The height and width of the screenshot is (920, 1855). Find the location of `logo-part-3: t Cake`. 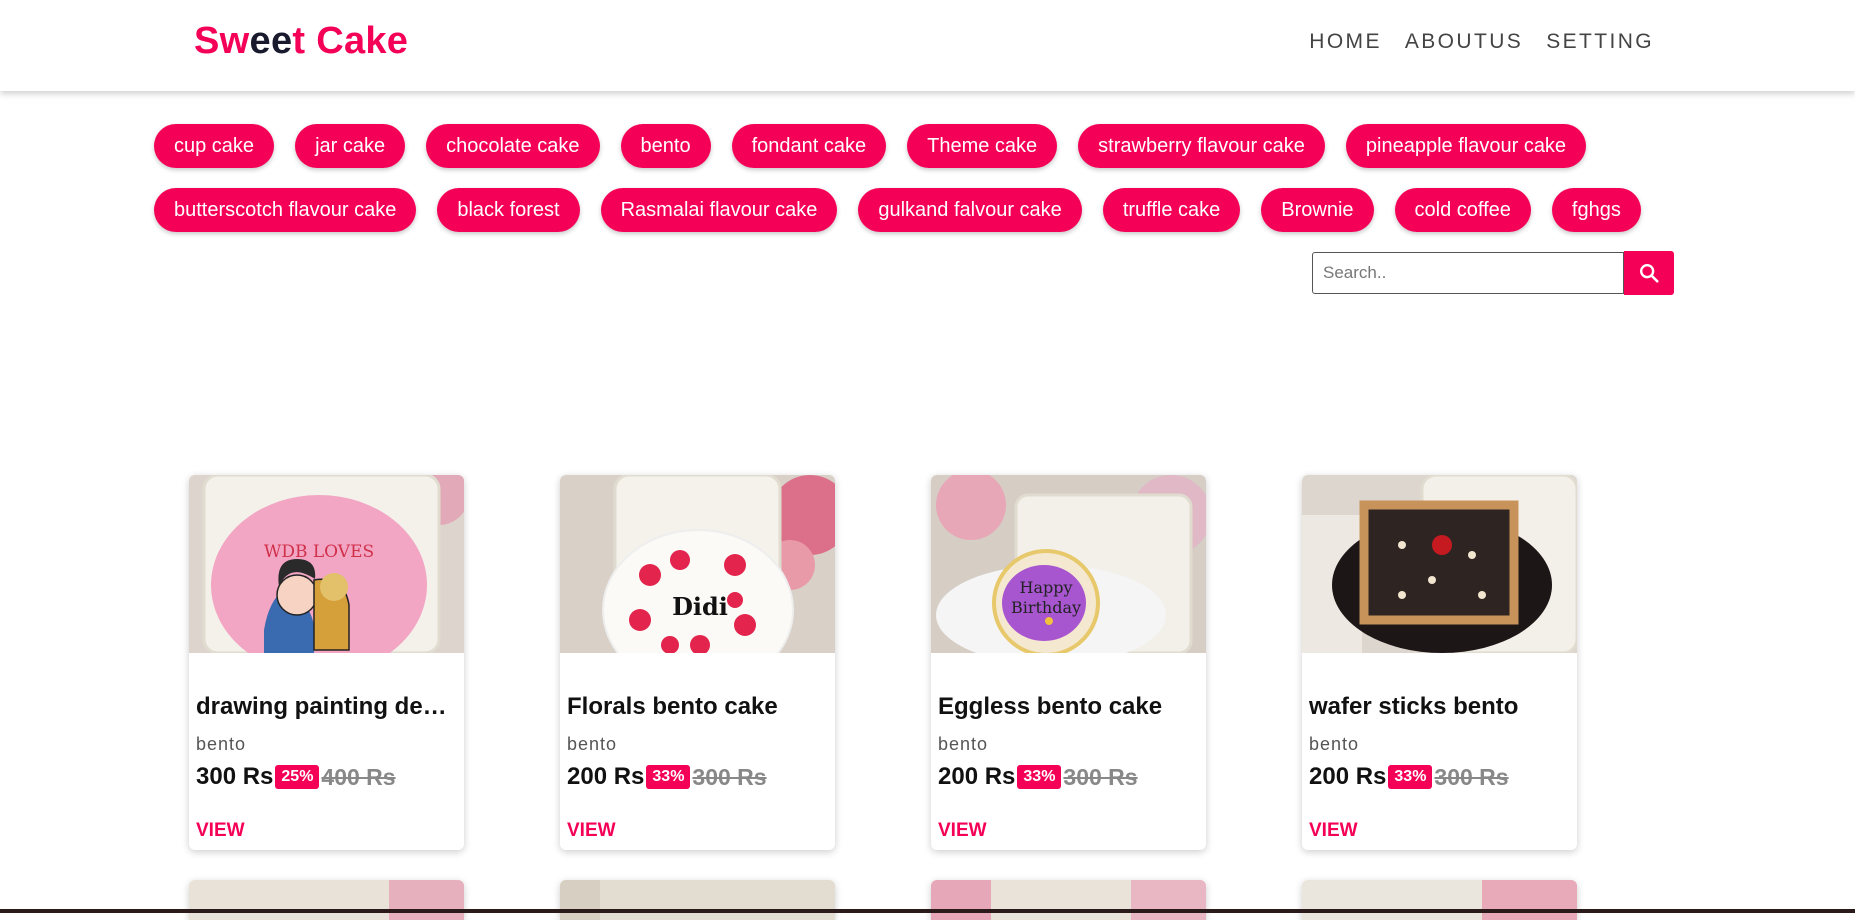

logo-part-3: t Cake is located at coordinates (350, 41).